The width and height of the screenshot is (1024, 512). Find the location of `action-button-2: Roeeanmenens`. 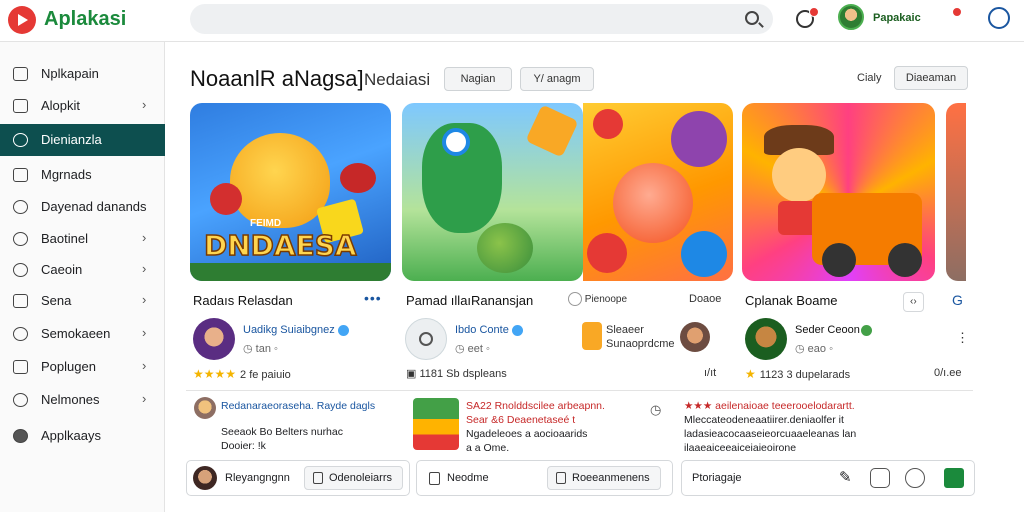

action-button-2: Roeeanmenens is located at coordinates (604, 478).